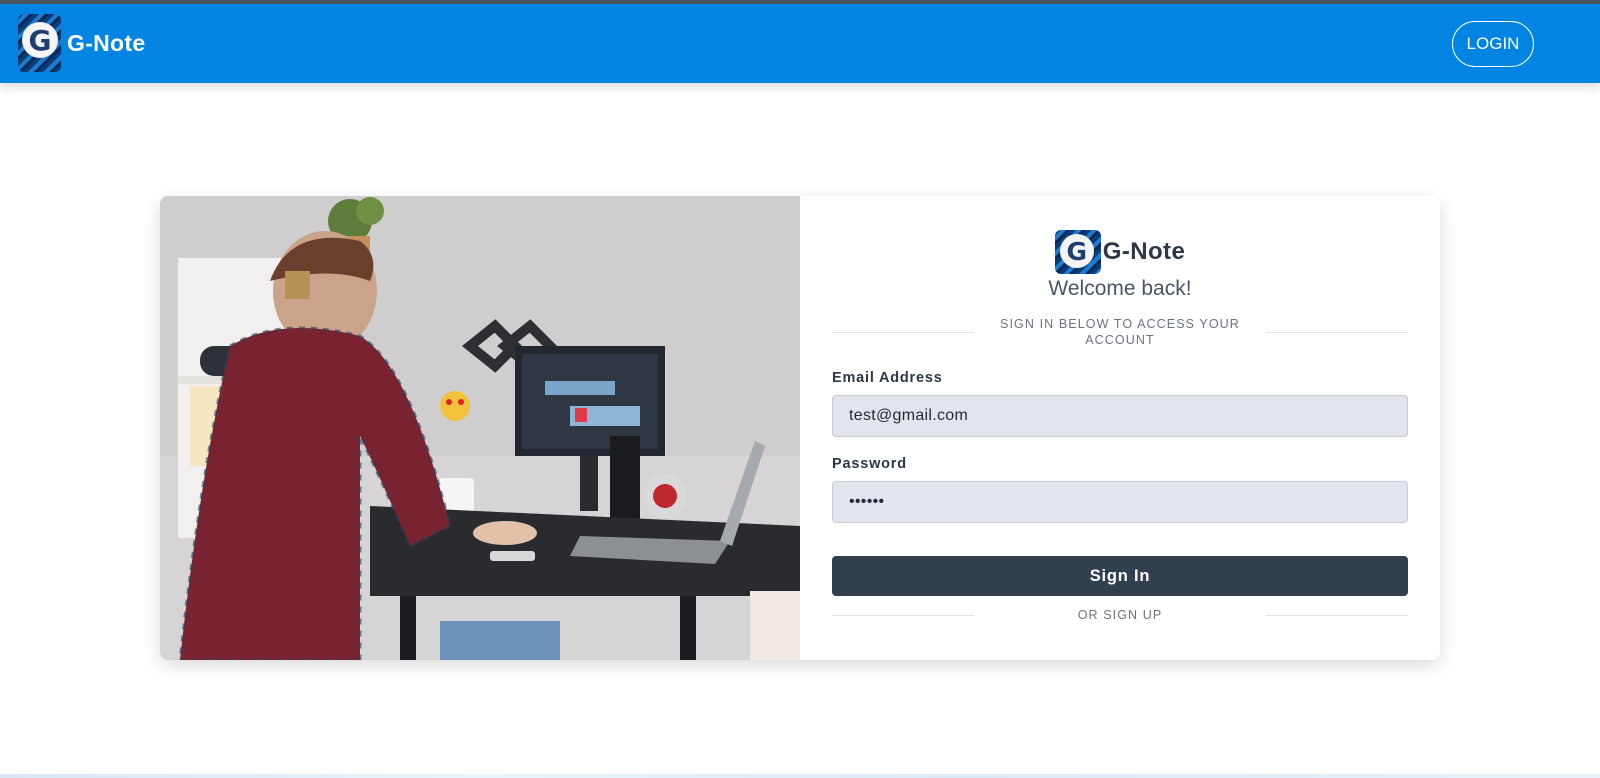  What do you see at coordinates (106, 42) in the screenshot?
I see `brand-name: G-Note` at bounding box center [106, 42].